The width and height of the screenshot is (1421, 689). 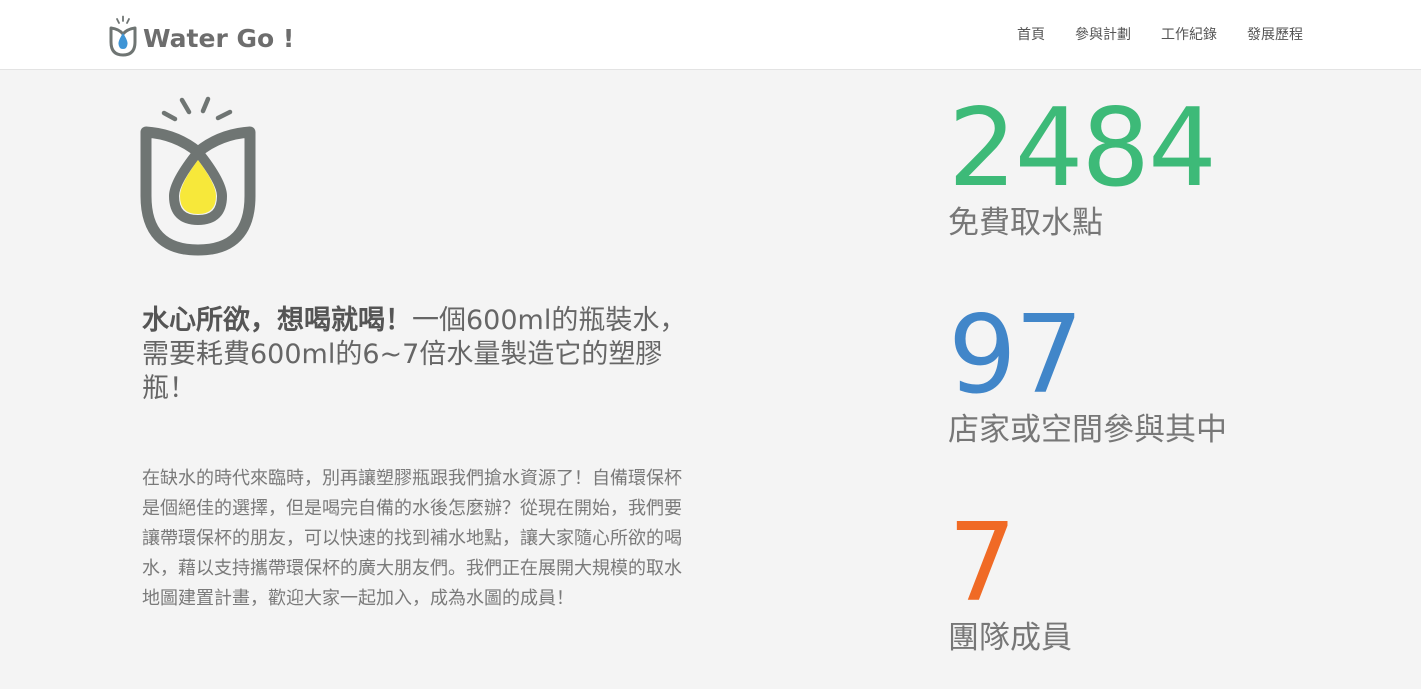 I want to click on stat-water-points: 2484 免費取水點, so click(x=1082, y=164).